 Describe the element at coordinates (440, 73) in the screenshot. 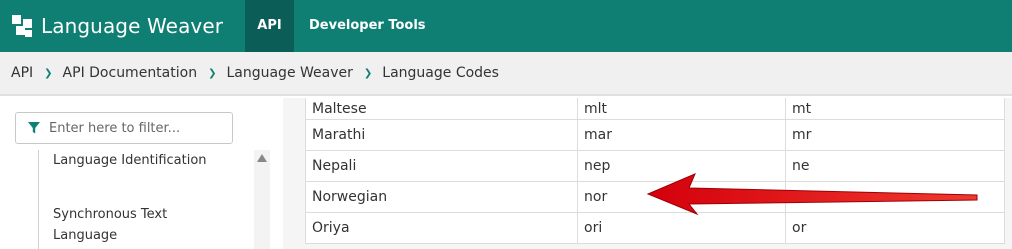

I see `breadcrumb-item-language-codes: Language Codes` at that location.